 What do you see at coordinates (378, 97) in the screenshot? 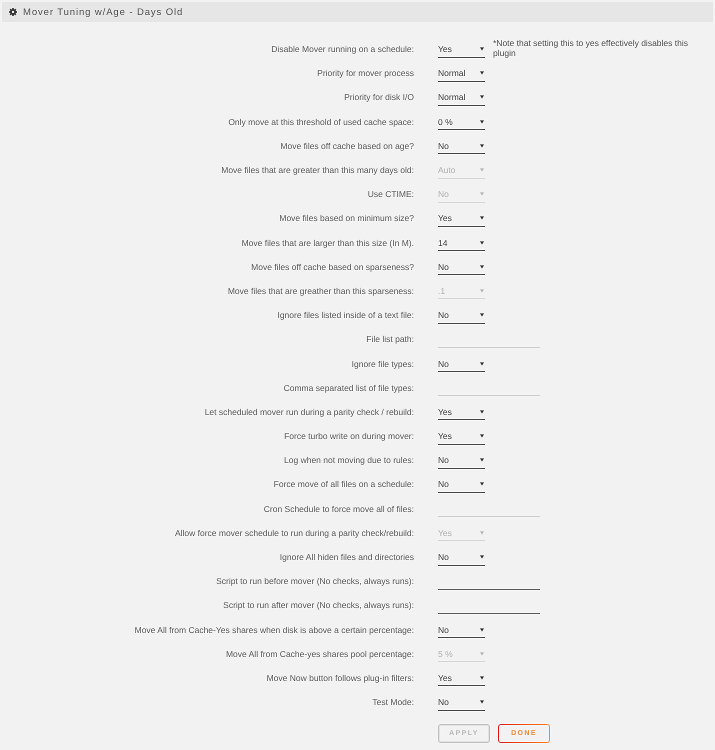
I see `setting-label: Priority for disk I/O` at bounding box center [378, 97].